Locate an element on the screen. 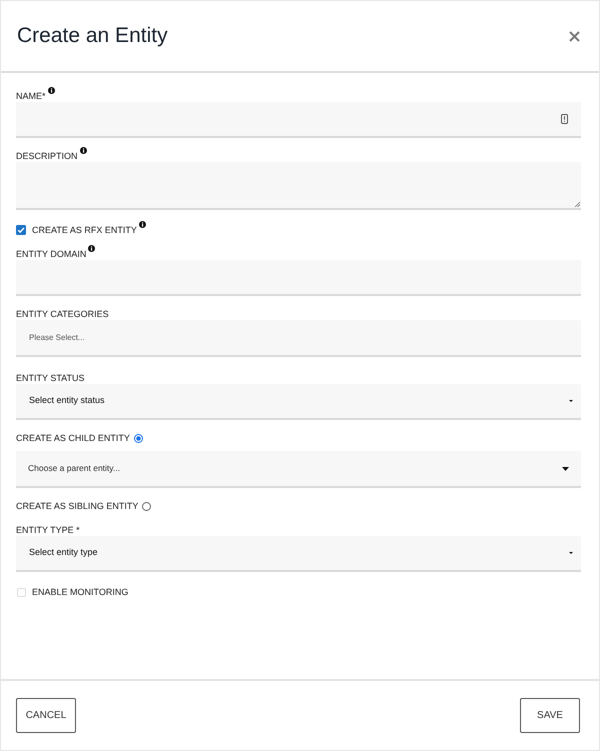  field-label: ENTITY DOMAIN is located at coordinates (51, 254).